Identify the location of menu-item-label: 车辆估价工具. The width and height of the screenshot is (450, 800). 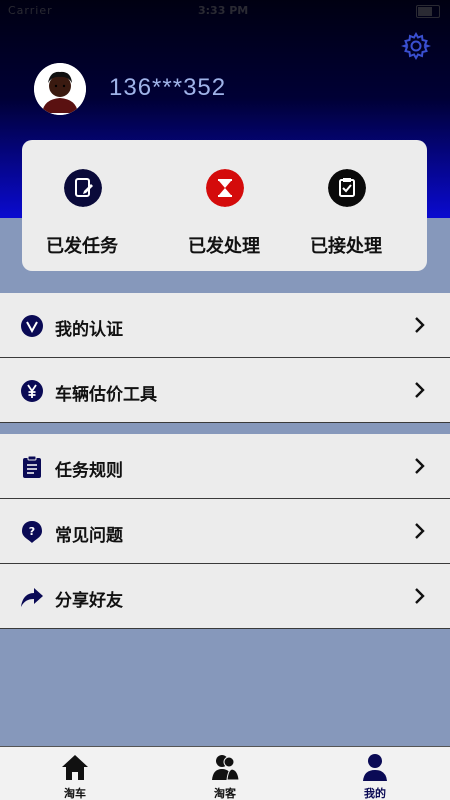
(106, 395).